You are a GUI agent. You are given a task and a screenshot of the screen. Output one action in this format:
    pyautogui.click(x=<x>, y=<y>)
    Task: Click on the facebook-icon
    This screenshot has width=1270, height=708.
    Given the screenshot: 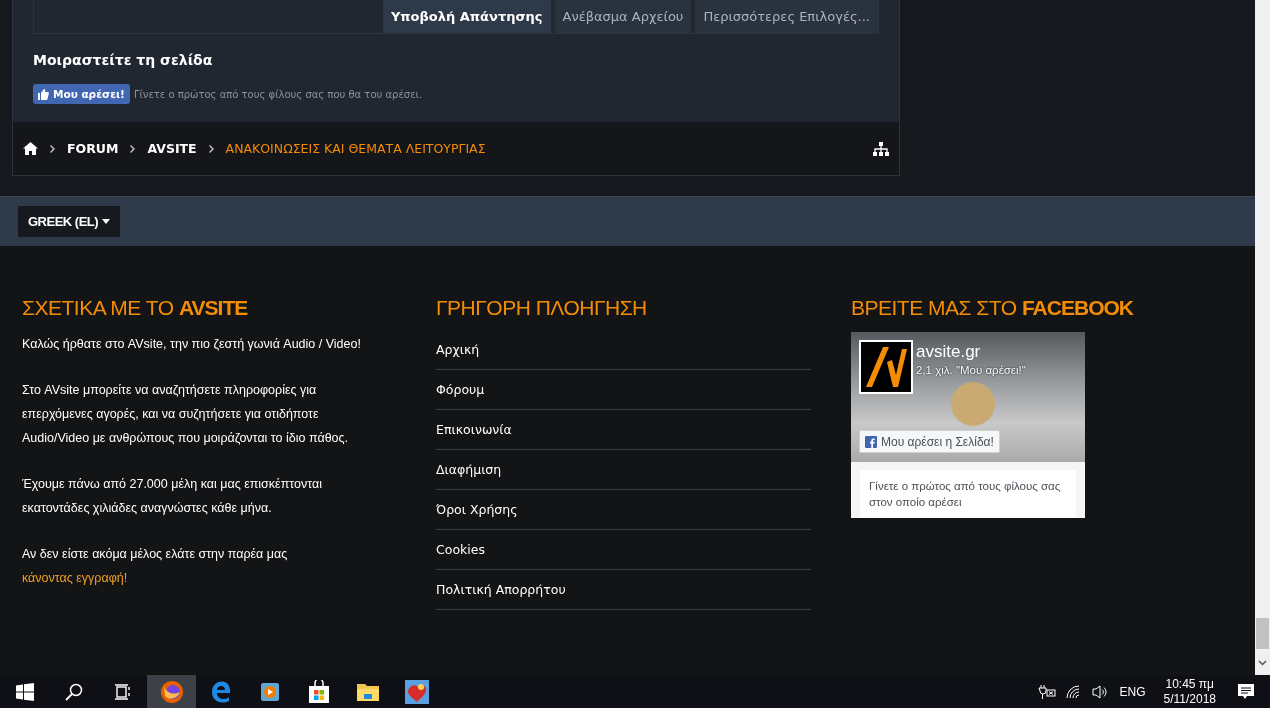 What is the action you would take?
    pyautogui.click(x=871, y=441)
    